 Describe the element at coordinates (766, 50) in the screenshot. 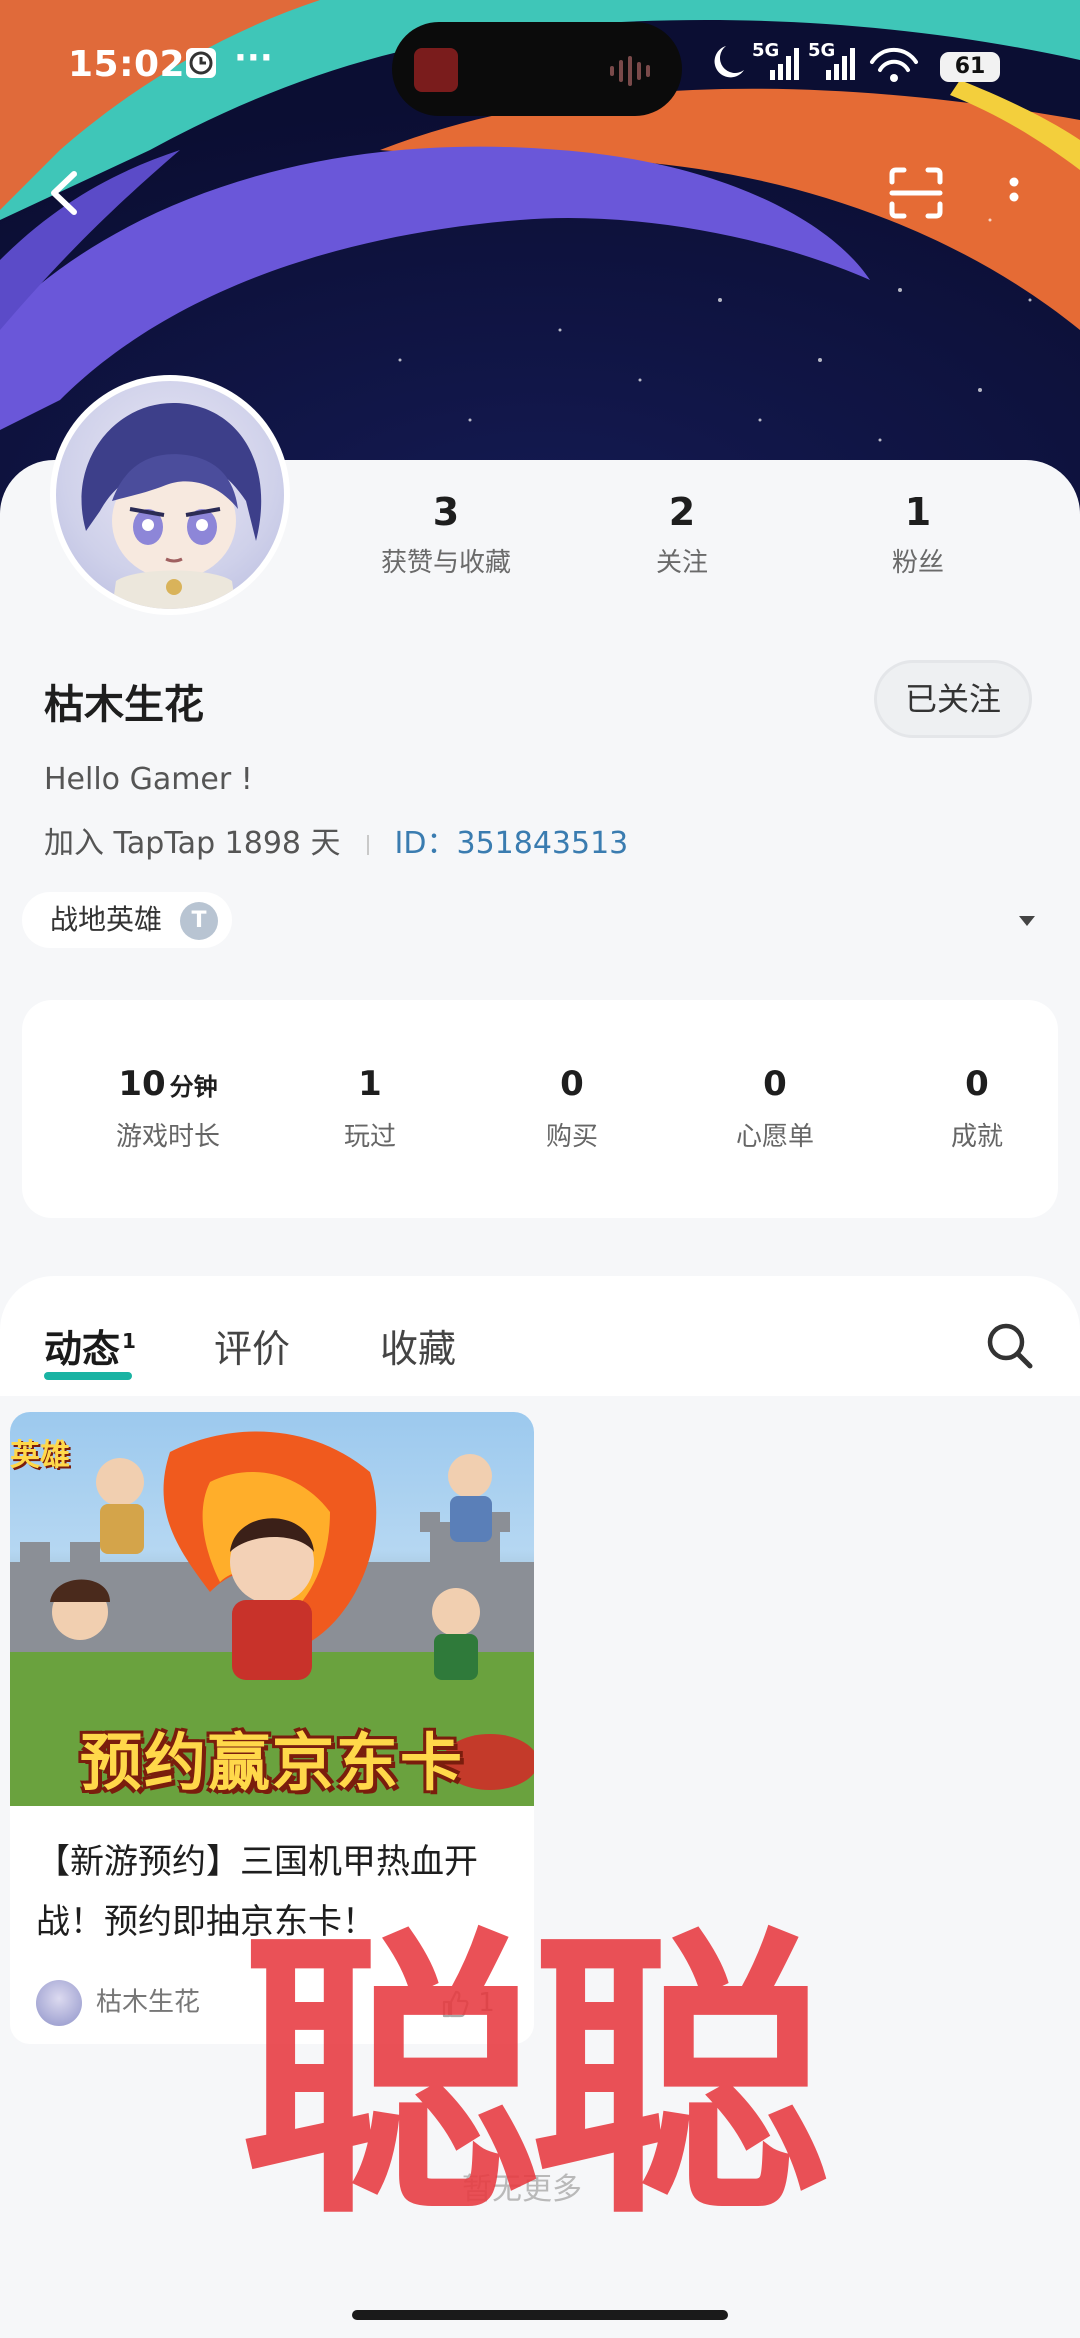

I see `network-5g-1: 5G` at that location.